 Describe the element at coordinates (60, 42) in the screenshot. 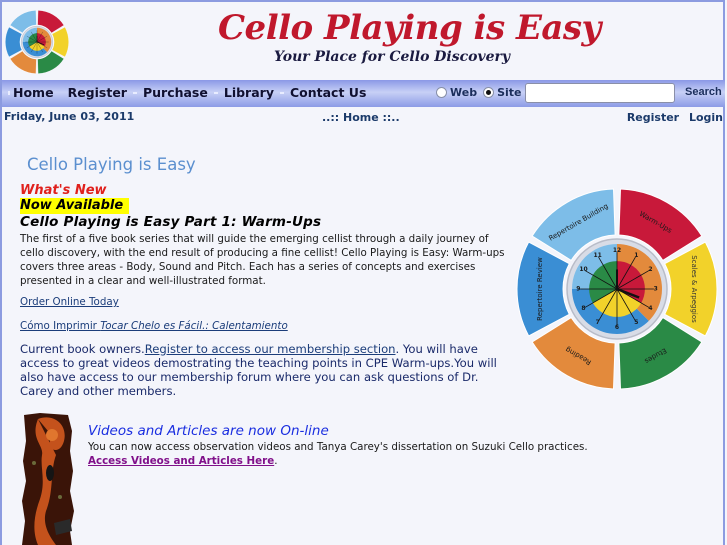

I see `wheel-segment-scales-arpeggios` at that location.